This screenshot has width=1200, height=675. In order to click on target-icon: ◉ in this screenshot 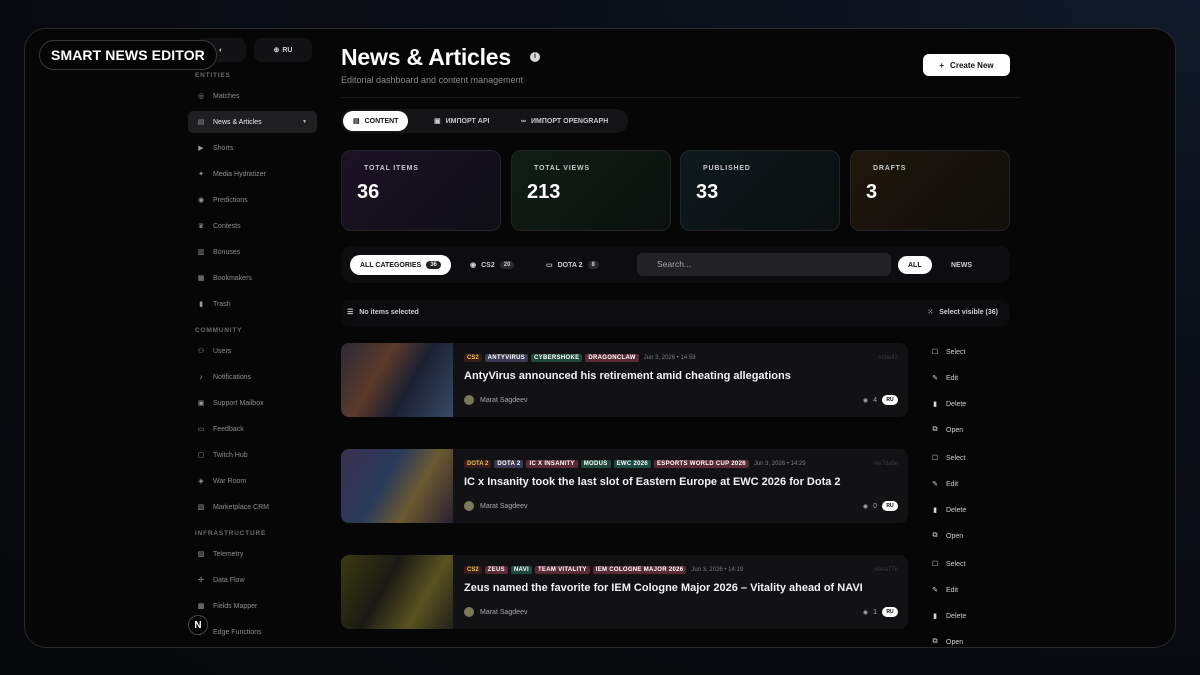, I will do `click(201, 200)`.